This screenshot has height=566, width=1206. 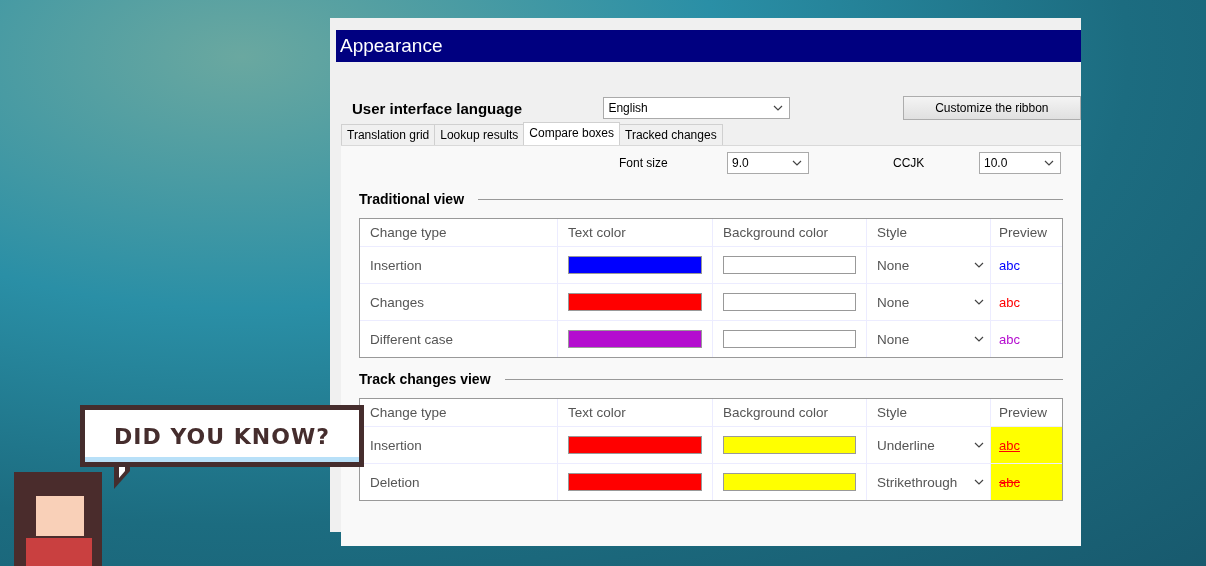 What do you see at coordinates (459, 232) in the screenshot?
I see `column-header: Change type` at bounding box center [459, 232].